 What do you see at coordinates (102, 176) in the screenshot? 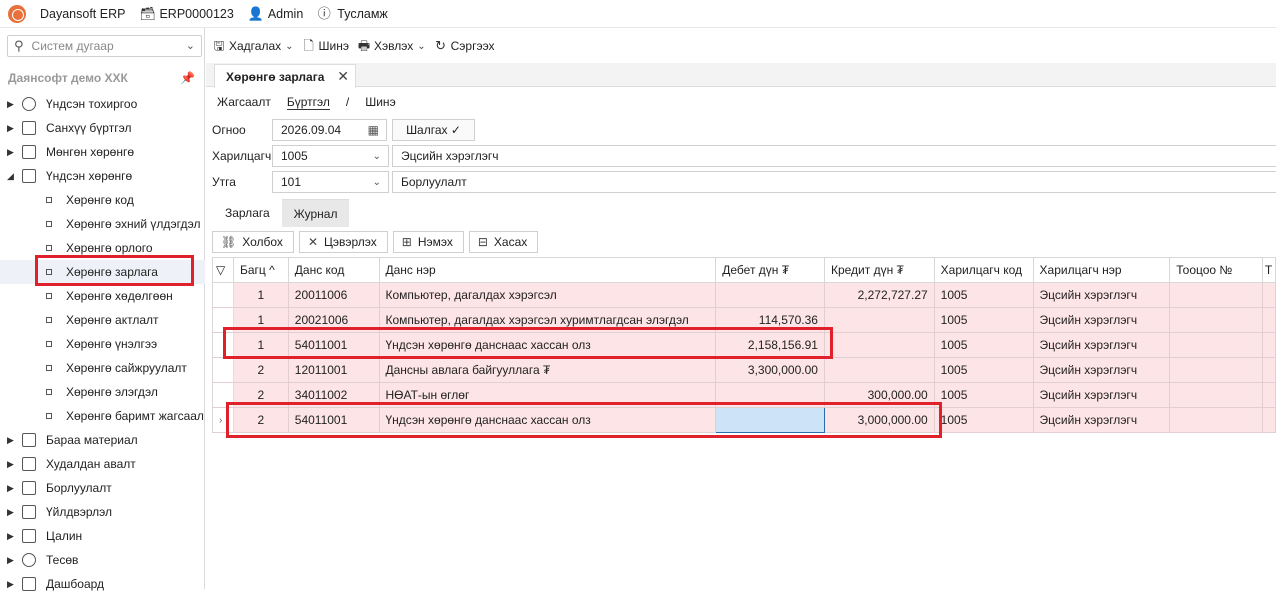
I see `sidebar-item-fixed-assets: ◢ Үндсэн хөрөнгө` at bounding box center [102, 176].